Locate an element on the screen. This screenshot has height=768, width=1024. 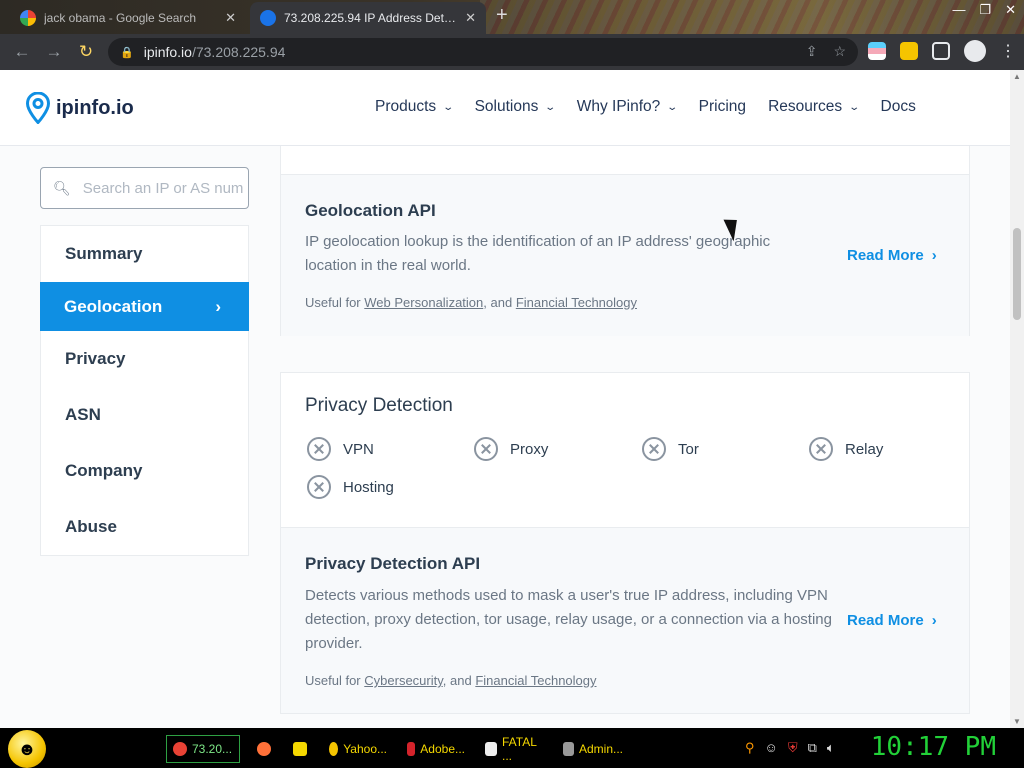
privacy-item-relay: Relay is located at coordinates (846, 449).